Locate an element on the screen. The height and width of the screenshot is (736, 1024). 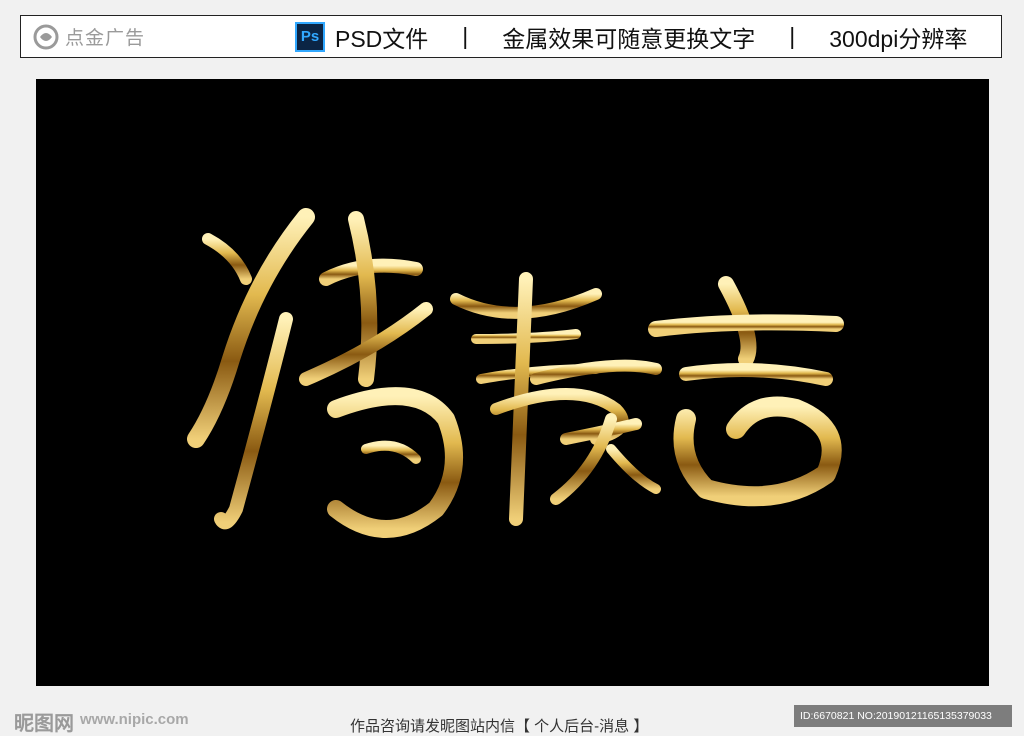
brand-logo-icon is located at coordinates (46, 36).